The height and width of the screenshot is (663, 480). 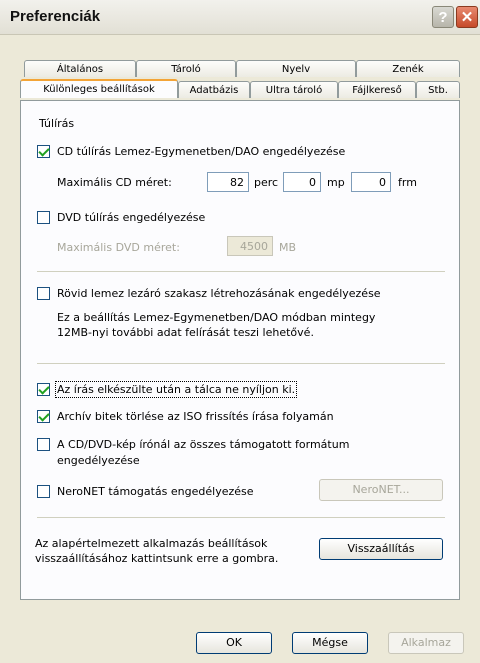 What do you see at coordinates (43, 217) in the screenshot?
I see `dvd-overburn-checkbox` at bounding box center [43, 217].